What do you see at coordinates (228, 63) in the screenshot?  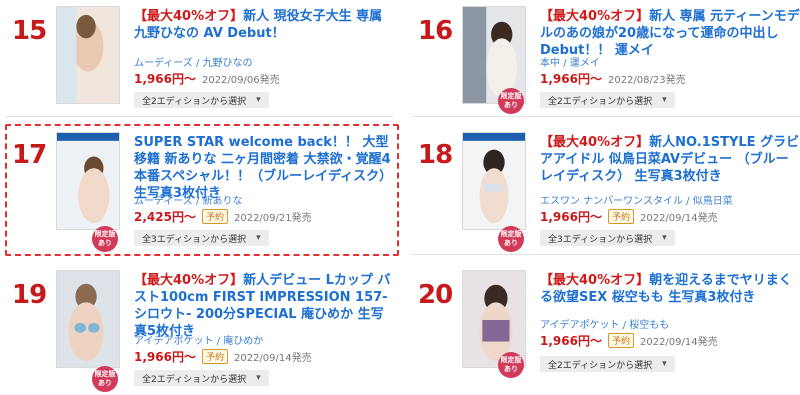 I see `actress-link: 九野ひなの` at bounding box center [228, 63].